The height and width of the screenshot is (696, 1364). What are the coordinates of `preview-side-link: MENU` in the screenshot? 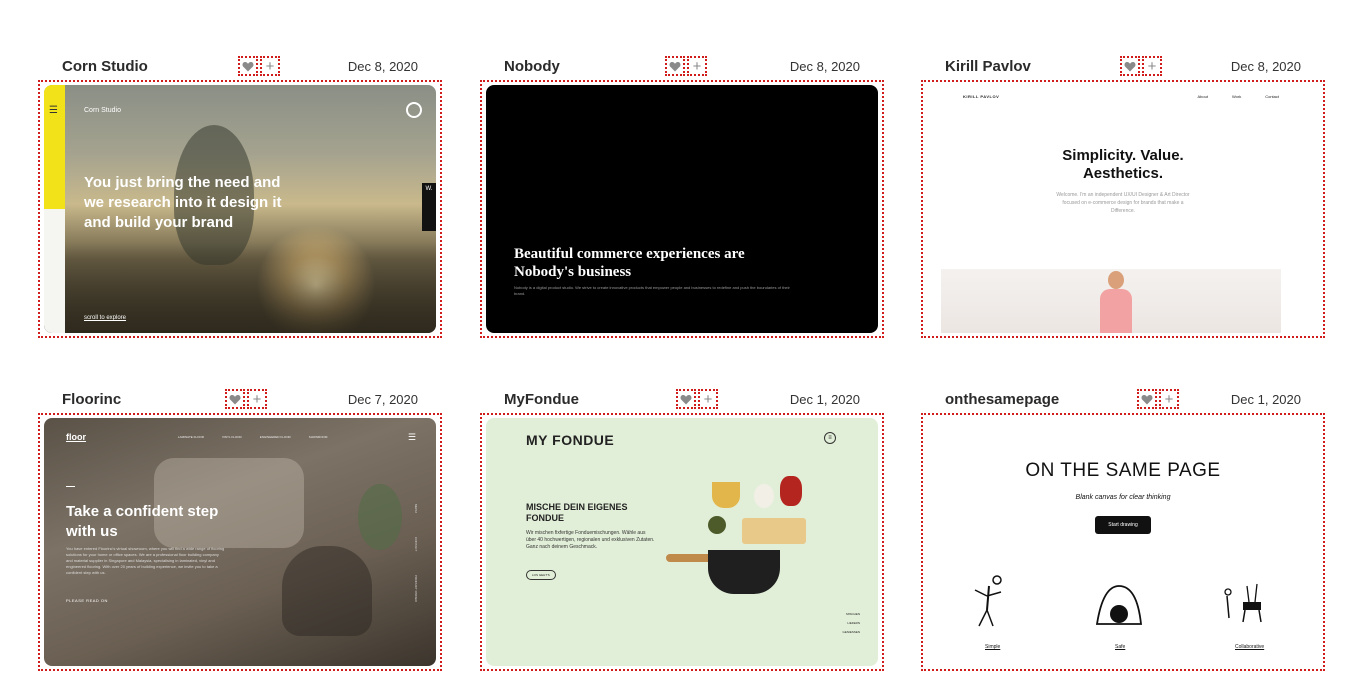 It's located at (416, 508).